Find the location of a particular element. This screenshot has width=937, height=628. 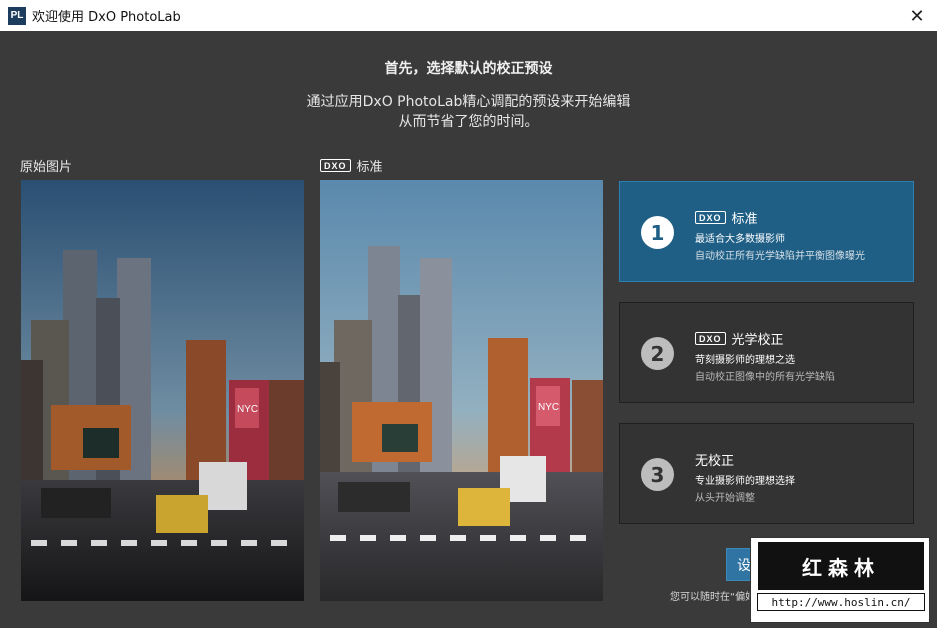

option-description: 从头开始调整 is located at coordinates (725, 498).